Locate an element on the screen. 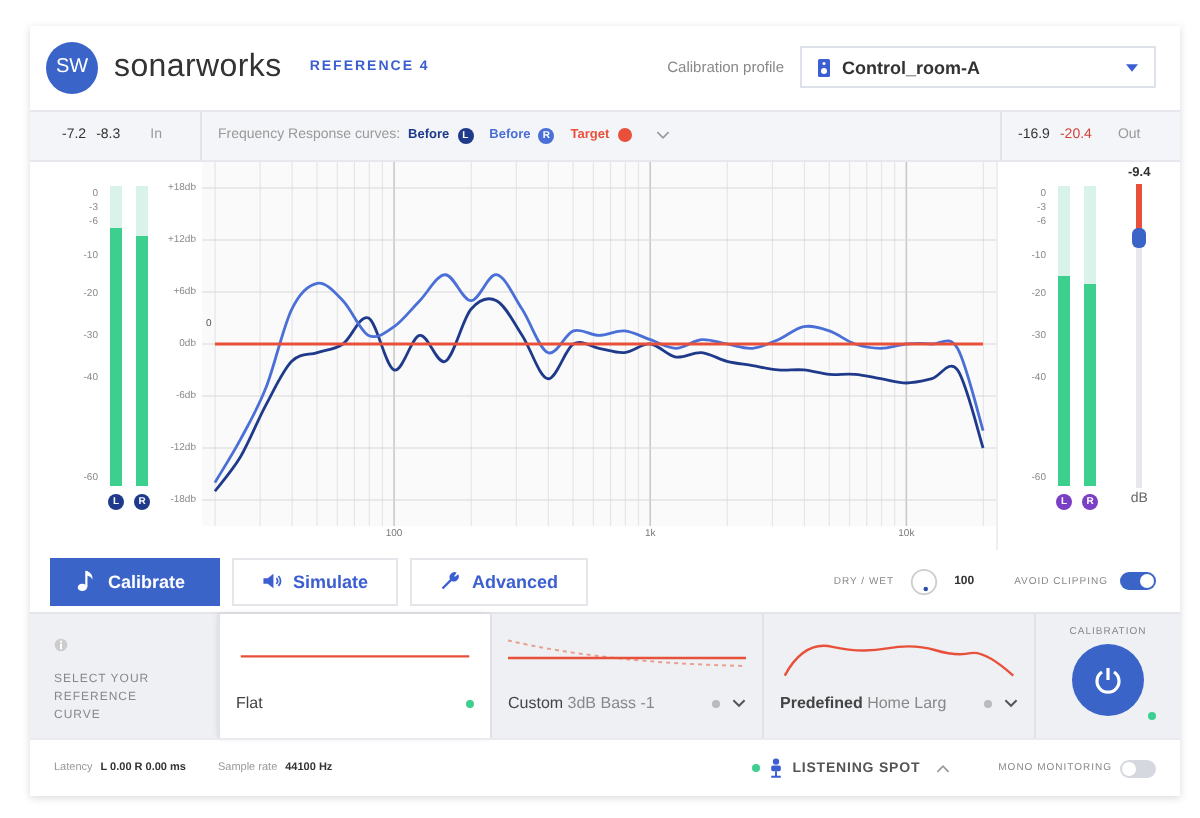 The image size is (1200, 818). slider-thumb is located at coordinates (1139, 238).